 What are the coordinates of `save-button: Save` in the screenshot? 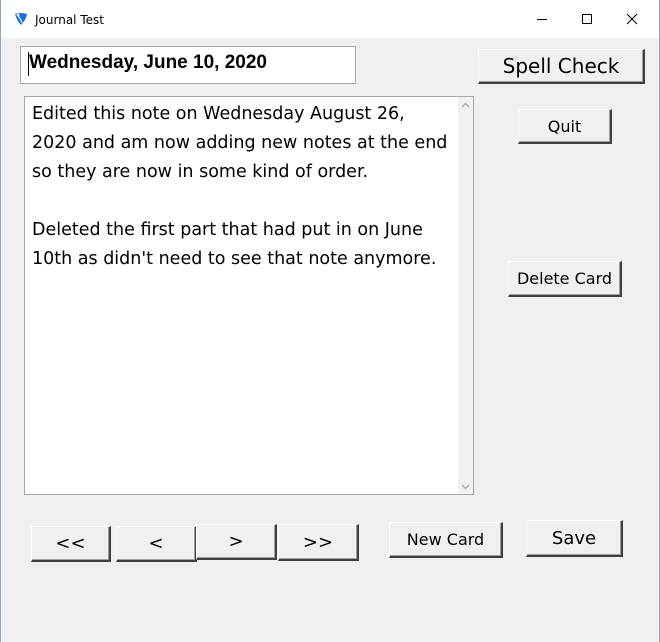 It's located at (574, 538).